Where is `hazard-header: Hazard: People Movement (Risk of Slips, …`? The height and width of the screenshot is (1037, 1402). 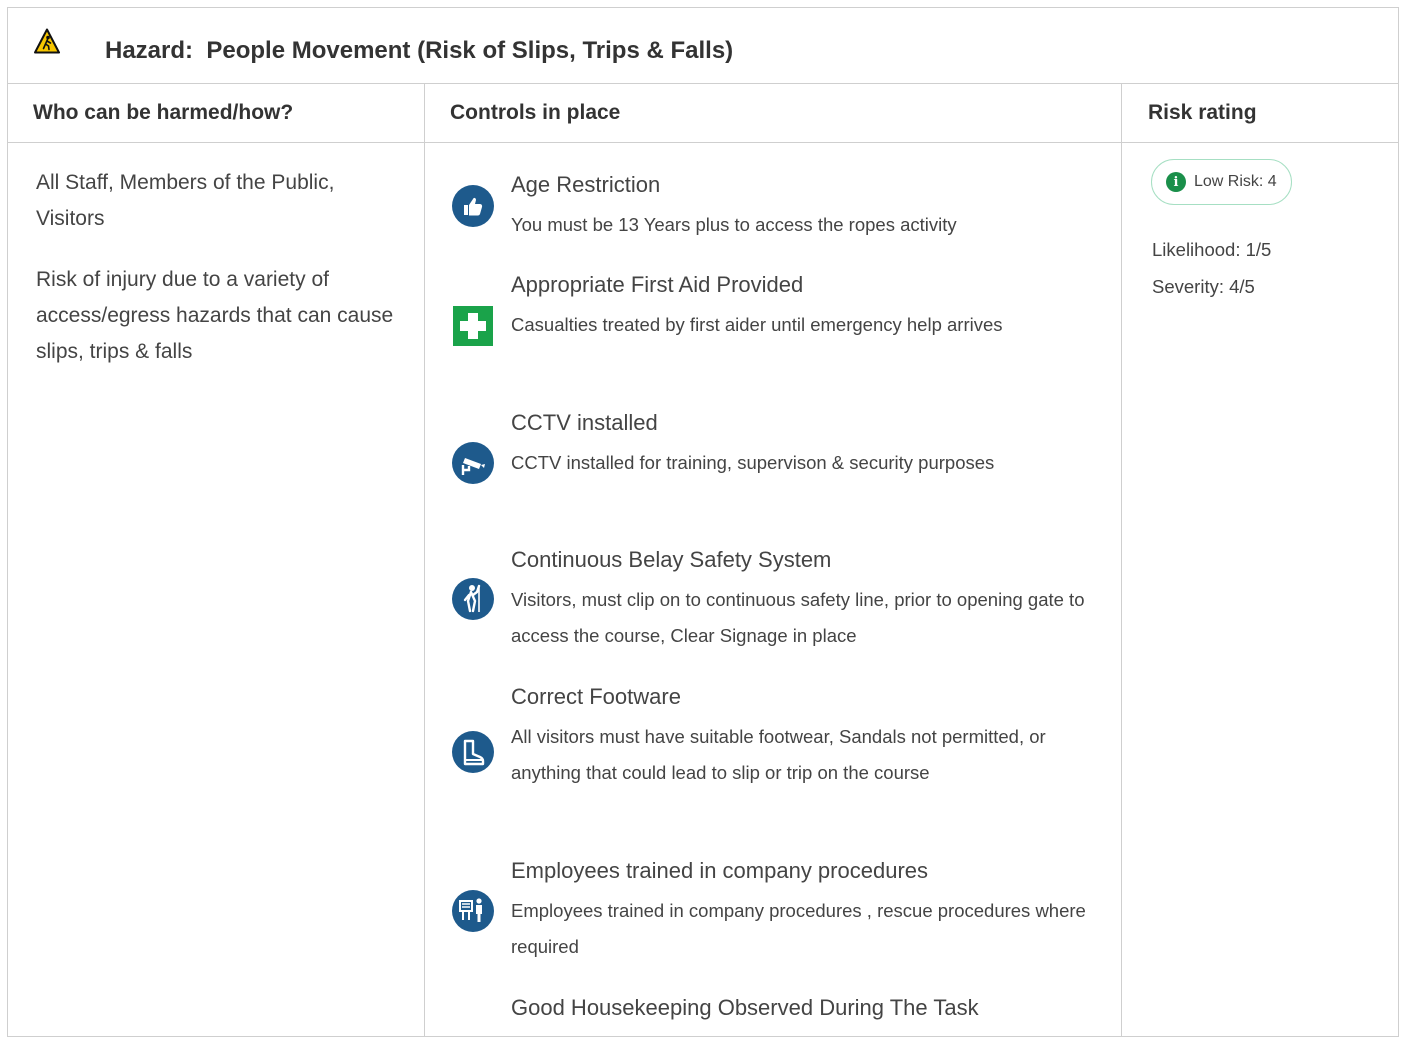 hazard-header: Hazard: People Movement (Risk of Slips, … is located at coordinates (703, 46).